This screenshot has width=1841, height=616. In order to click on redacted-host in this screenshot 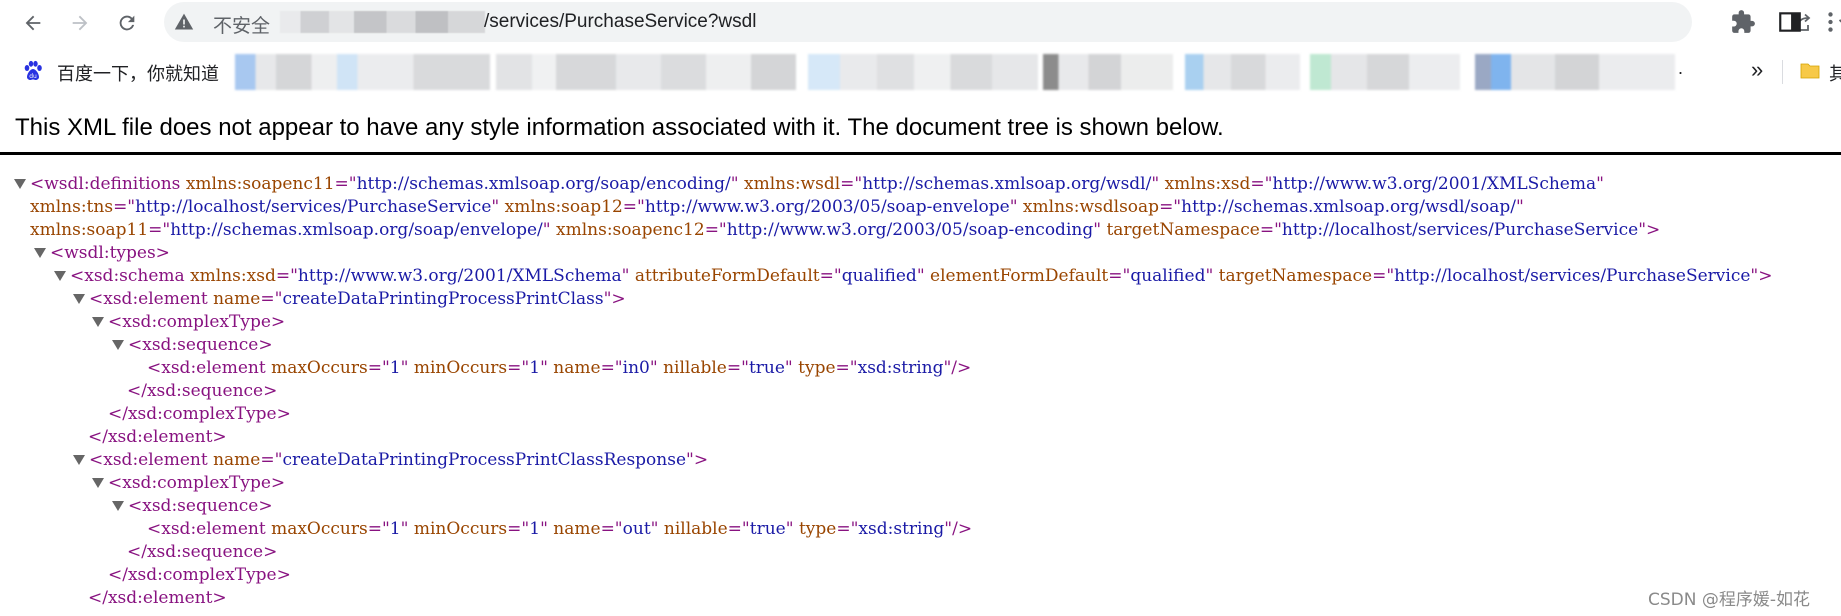, I will do `click(382, 22)`.